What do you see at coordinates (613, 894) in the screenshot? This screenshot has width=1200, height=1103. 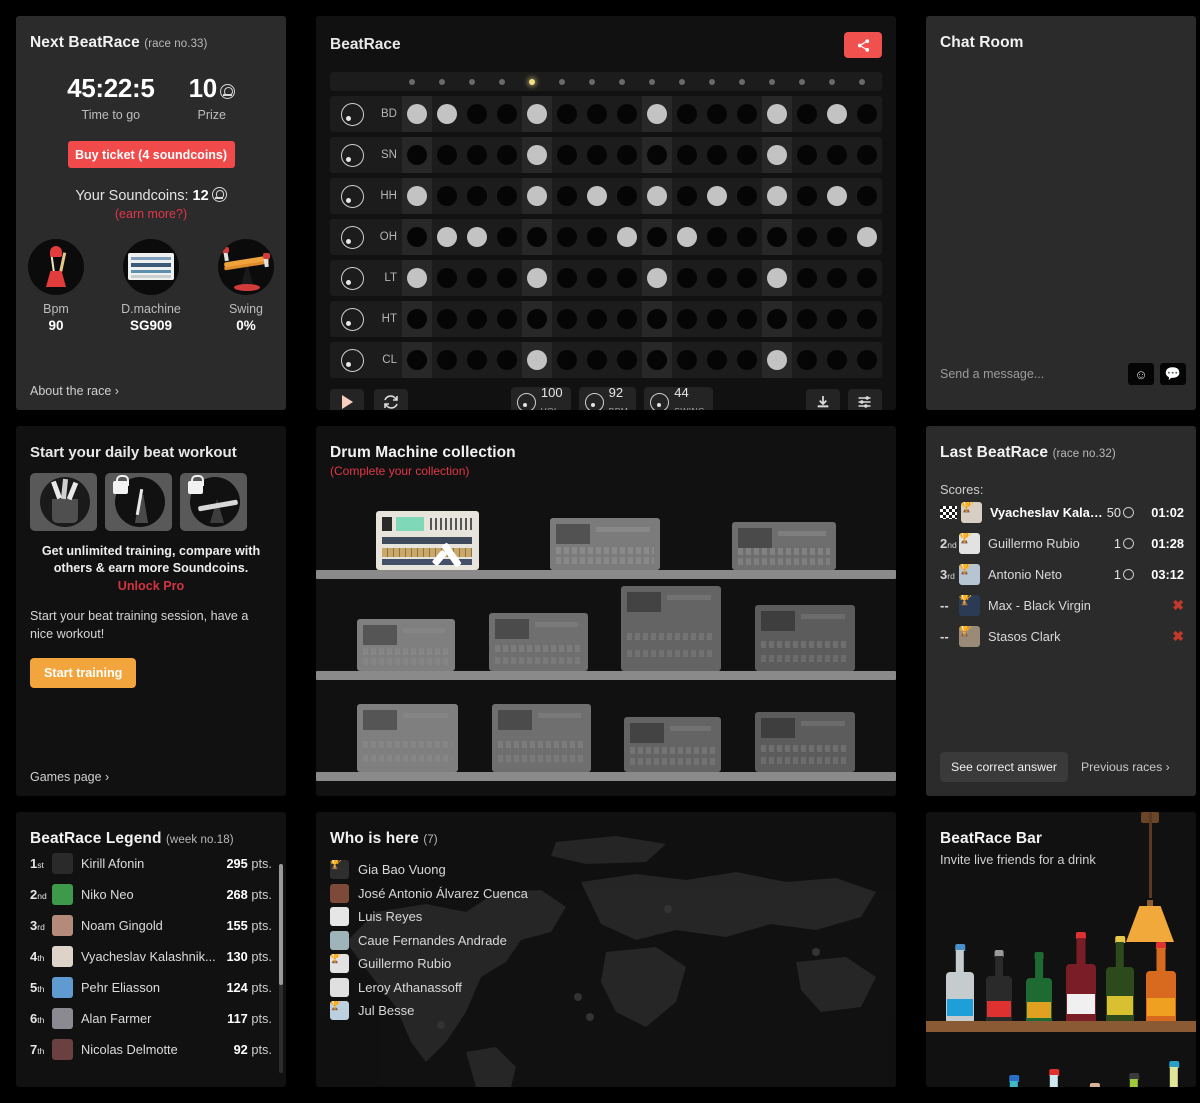 I see `list-item: José Antonio Álvarez Cuenca` at bounding box center [613, 894].